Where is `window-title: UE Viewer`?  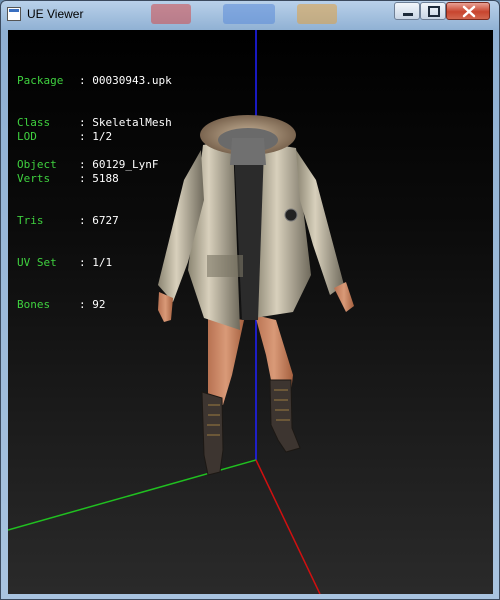
window-title: UE Viewer is located at coordinates (55, 14).